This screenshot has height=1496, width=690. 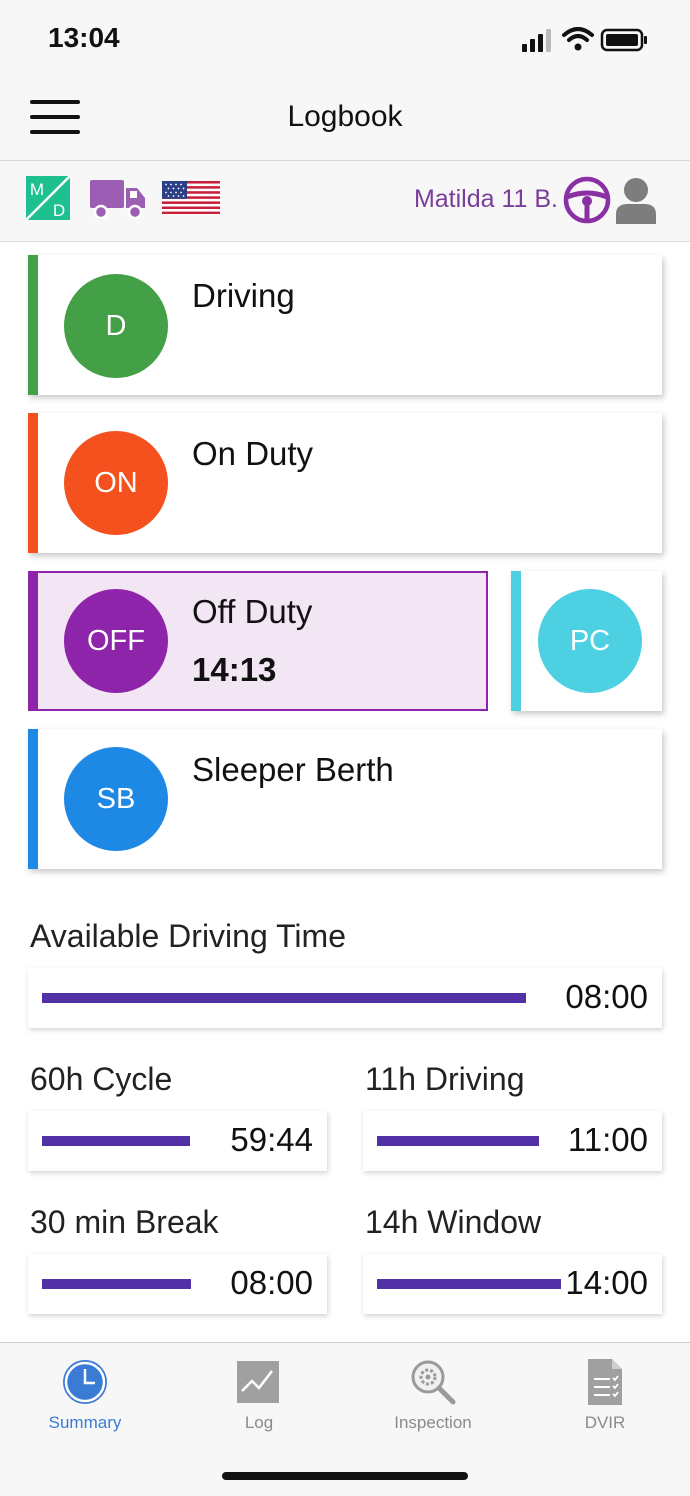 What do you see at coordinates (188, 936) in the screenshot?
I see `available-driving-label: Available Driving Time` at bounding box center [188, 936].